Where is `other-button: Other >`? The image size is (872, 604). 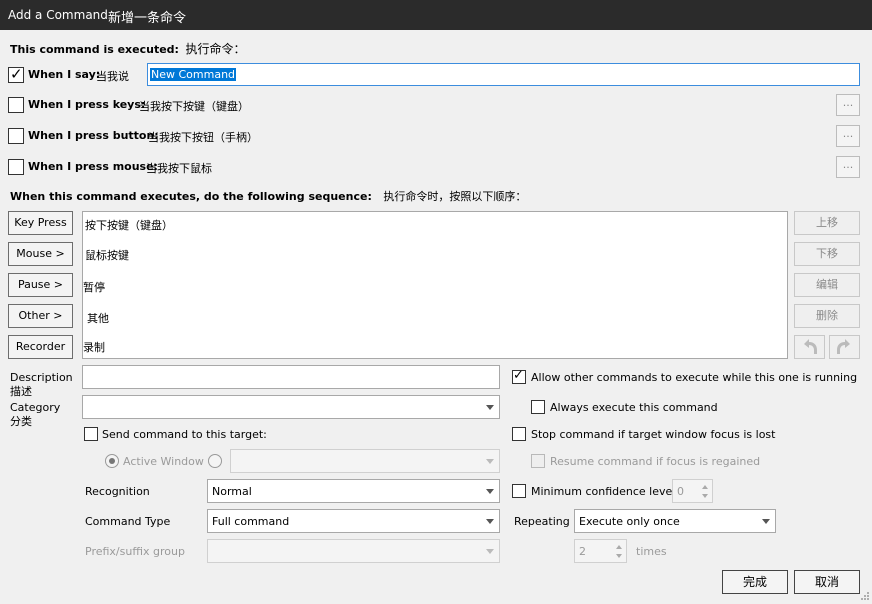 other-button: Other > is located at coordinates (40, 316).